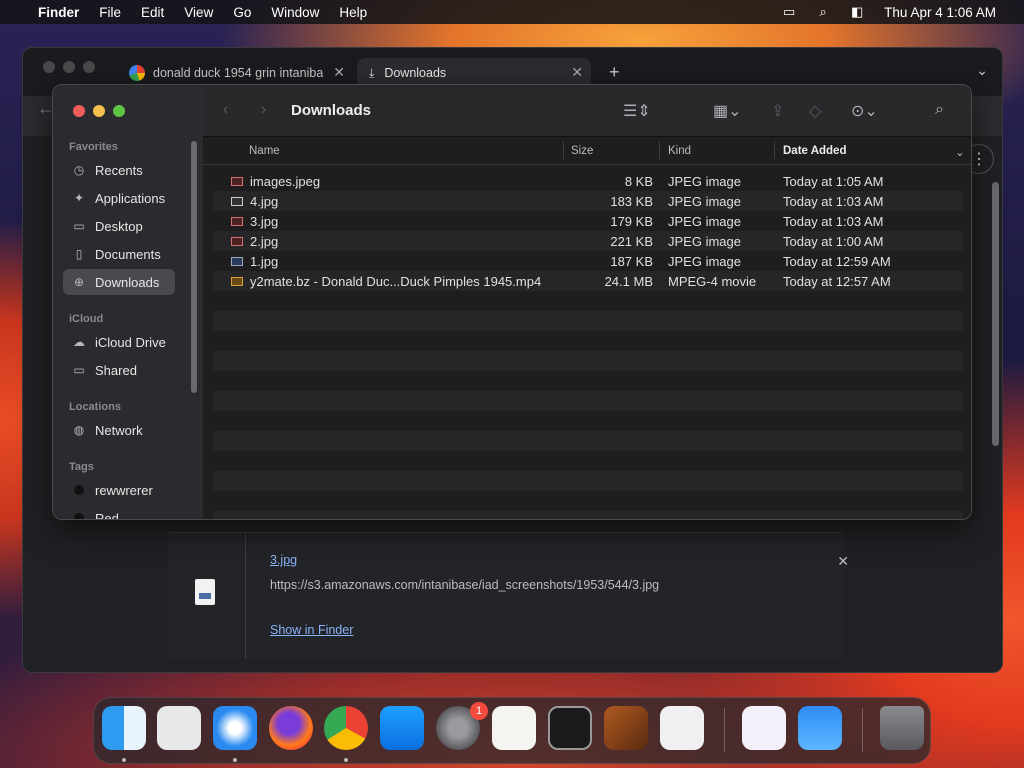  What do you see at coordinates (124, 760) in the screenshot?
I see `running-indicator` at bounding box center [124, 760].